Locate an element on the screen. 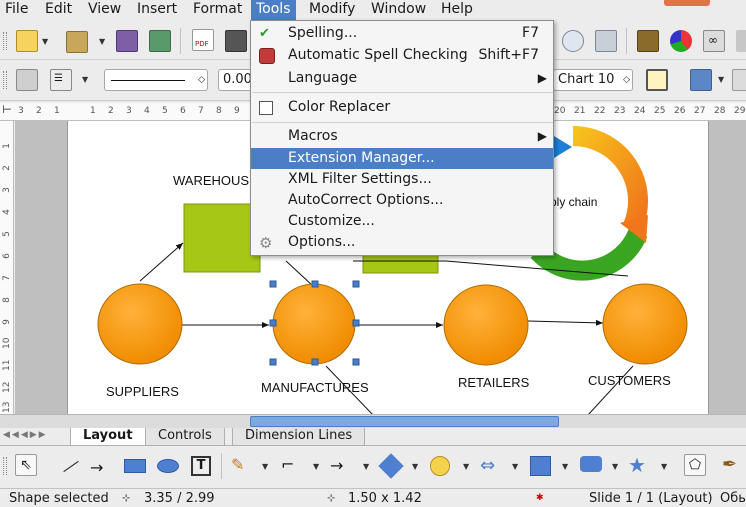 This screenshot has width=746, height=507. menu-help: Help is located at coordinates (457, 10).